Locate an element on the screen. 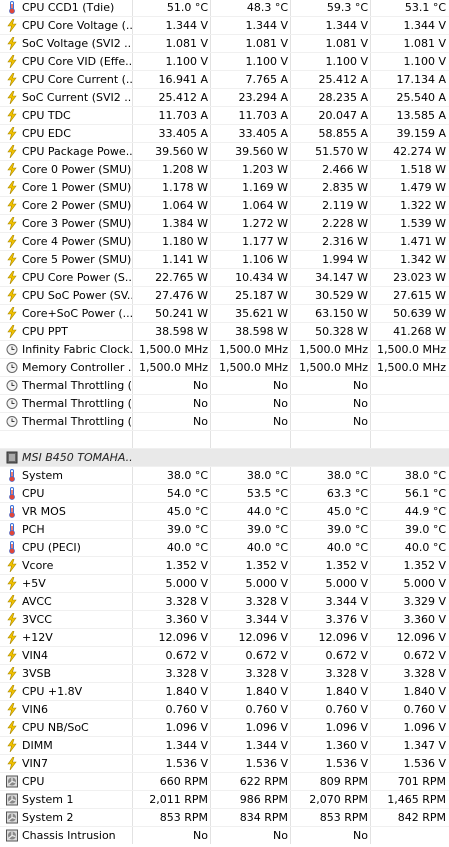 The image size is (449, 847). sensor-row: VIN7 1.536 V 1.536 V 1.536 V 1.536 V is located at coordinates (224, 763).